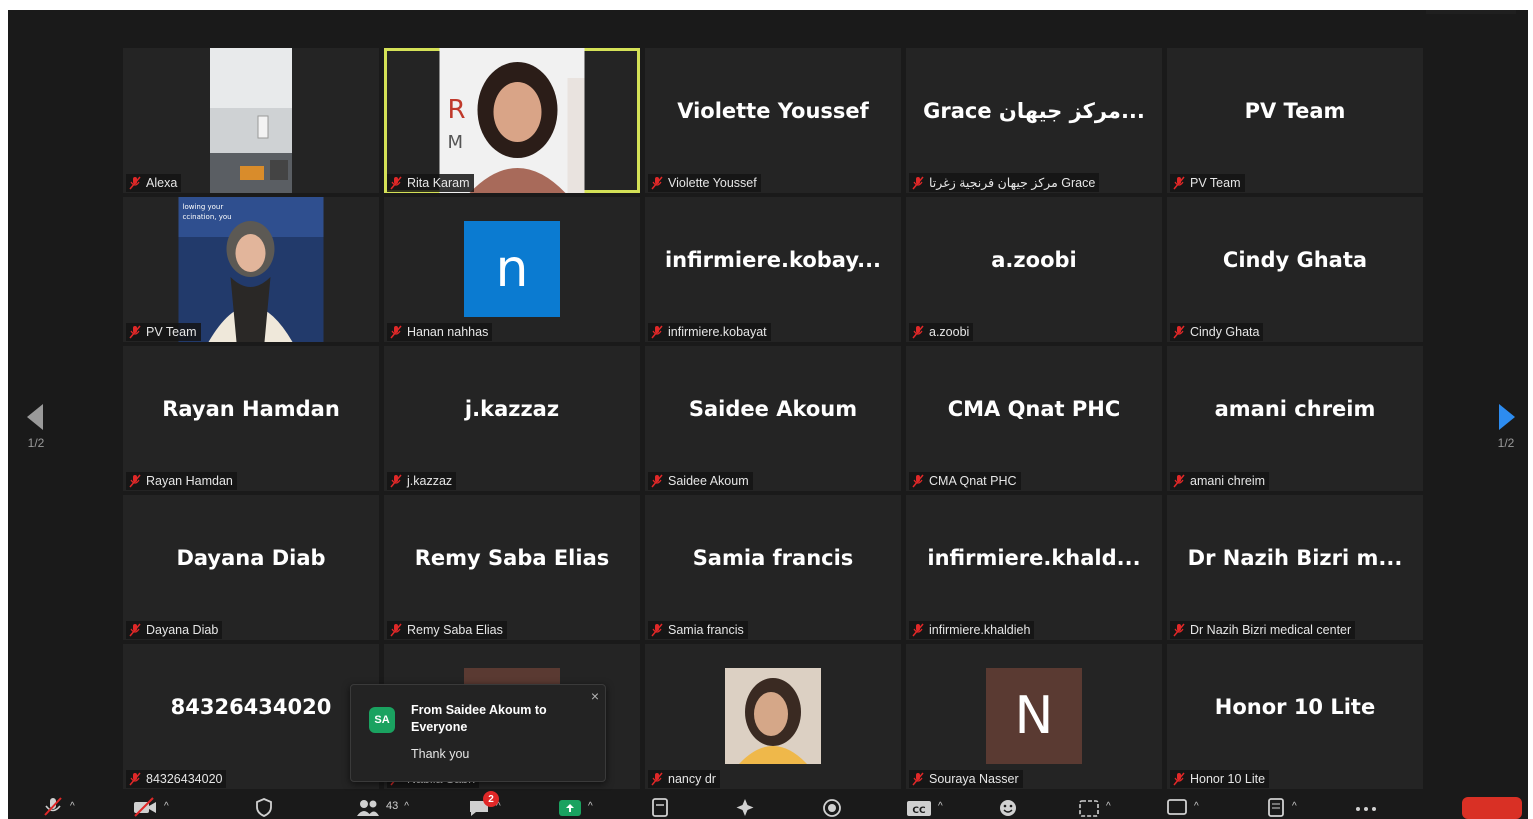 Image resolution: width=1533 pixels, height=819 pixels. Describe the element at coordinates (1182, 807) in the screenshot. I see `whiteboard-button: ^` at that location.